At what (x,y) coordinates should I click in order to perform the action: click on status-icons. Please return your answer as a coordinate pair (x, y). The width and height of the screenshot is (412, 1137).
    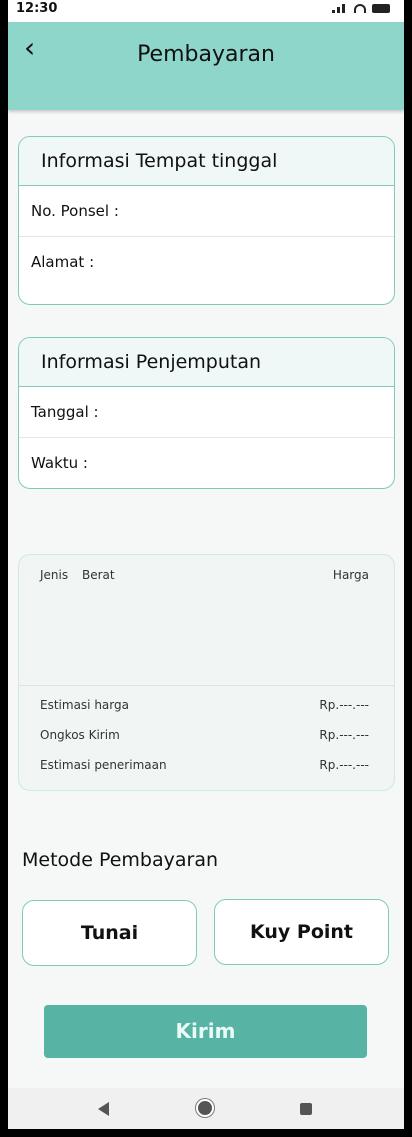
    Looking at the image, I should click on (361, 8).